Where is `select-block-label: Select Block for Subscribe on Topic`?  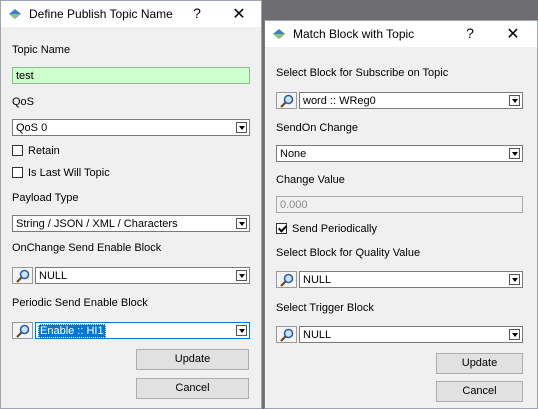 select-block-label: Select Block for Subscribe on Topic is located at coordinates (362, 73).